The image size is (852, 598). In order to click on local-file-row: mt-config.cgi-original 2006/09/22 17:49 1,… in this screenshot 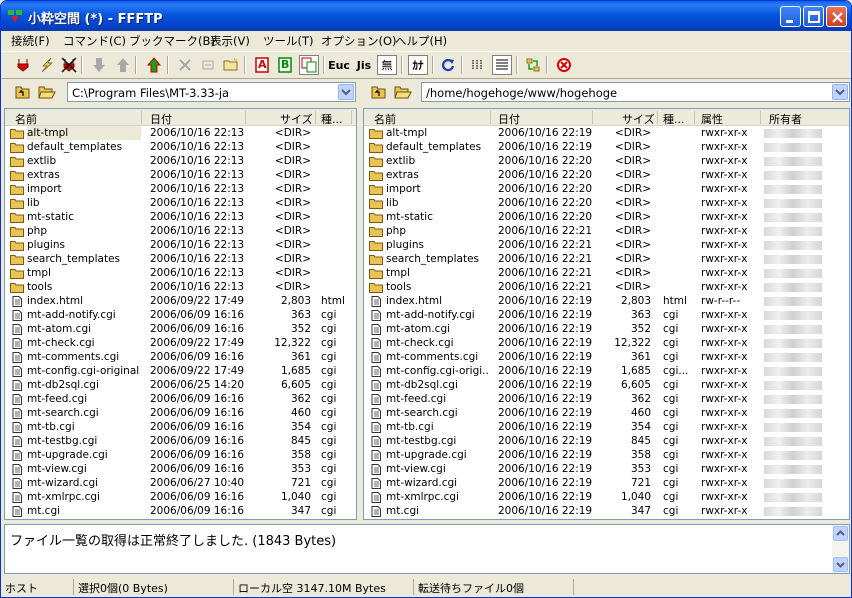, I will do `click(180, 371)`.